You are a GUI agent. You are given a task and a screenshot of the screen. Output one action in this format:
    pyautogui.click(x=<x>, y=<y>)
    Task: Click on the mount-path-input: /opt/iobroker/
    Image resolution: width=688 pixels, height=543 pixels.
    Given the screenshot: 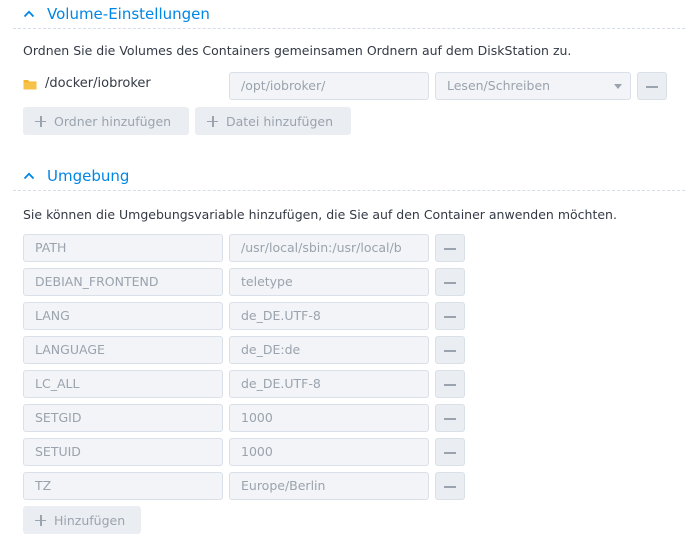 What is the action you would take?
    pyautogui.click(x=329, y=86)
    